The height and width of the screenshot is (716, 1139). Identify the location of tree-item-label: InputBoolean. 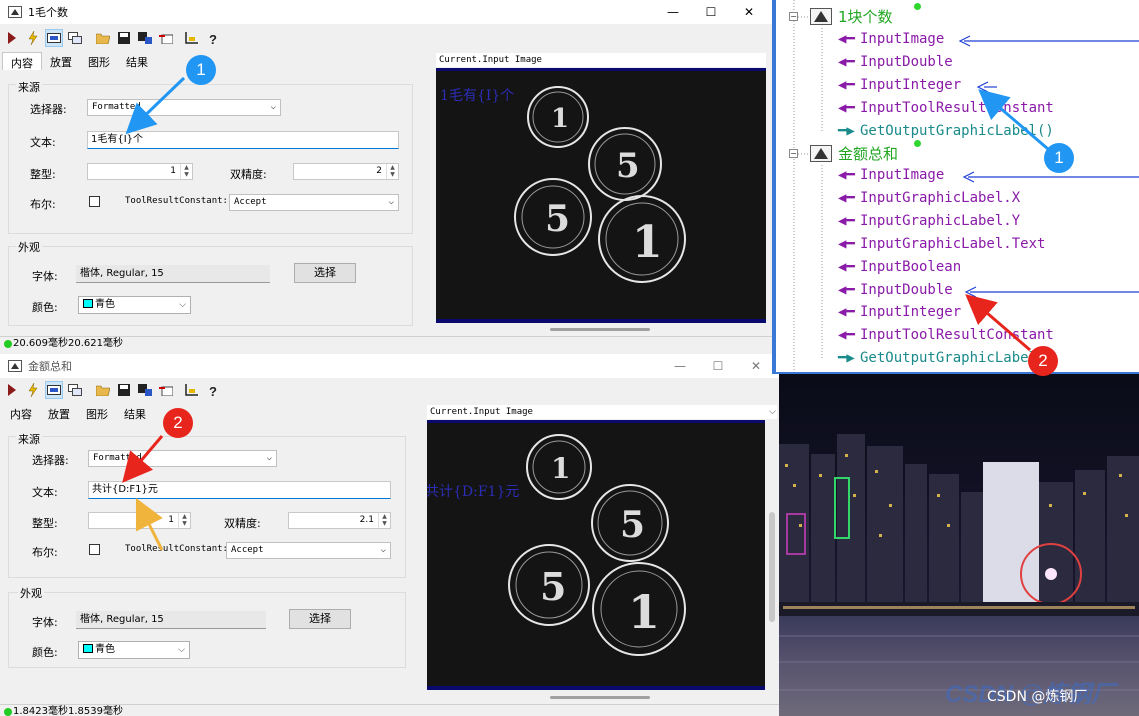
(911, 266).